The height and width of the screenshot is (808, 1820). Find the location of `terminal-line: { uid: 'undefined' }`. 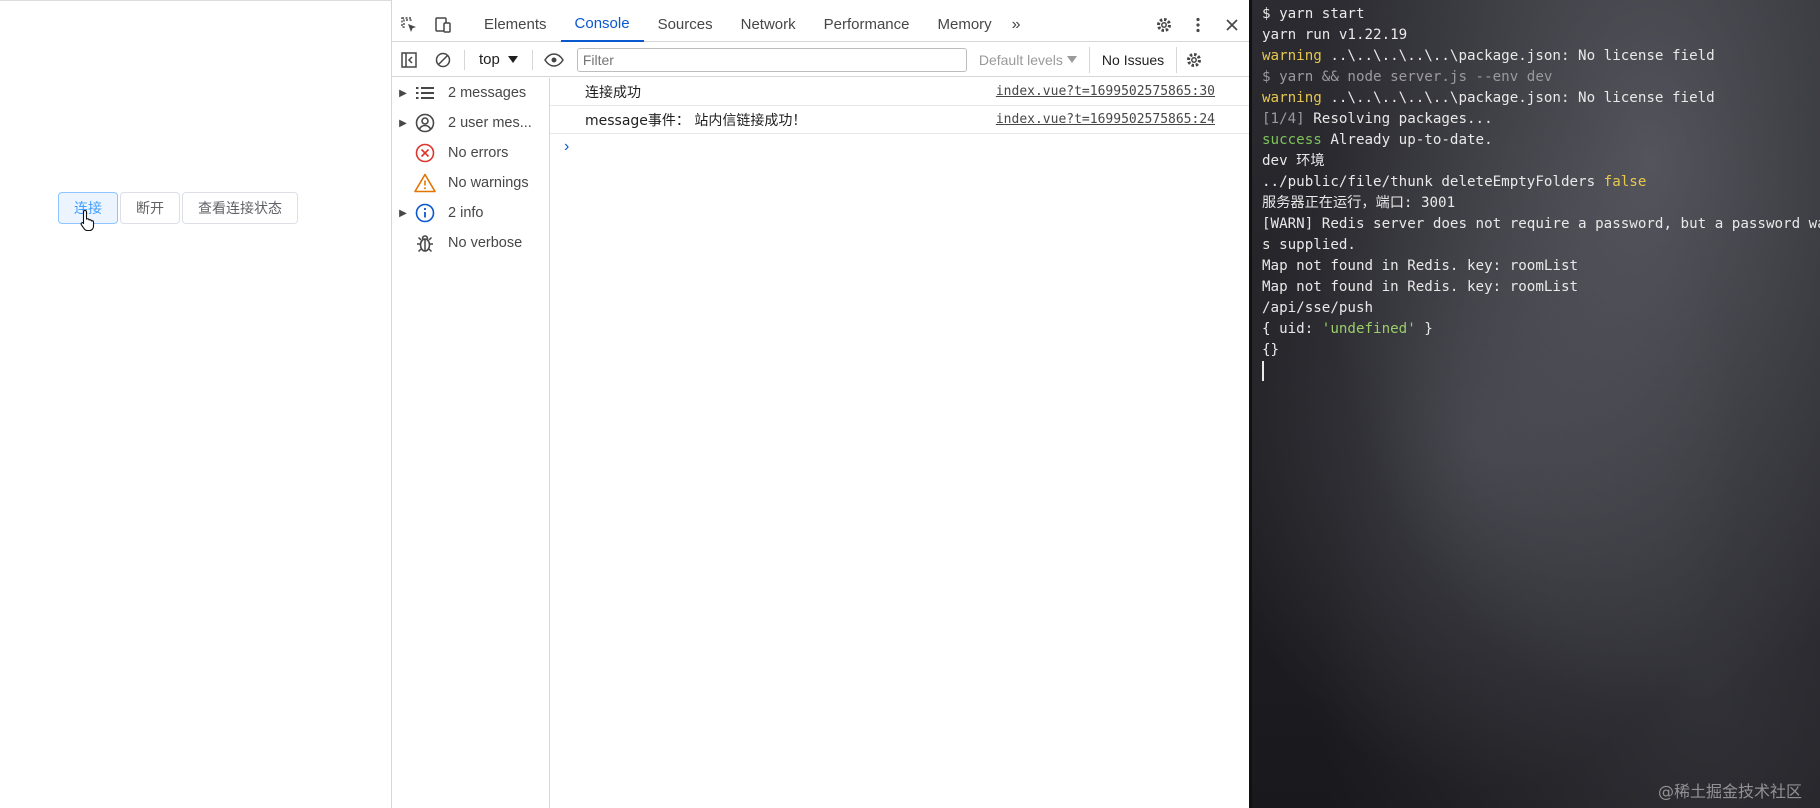

terminal-line: { uid: 'undefined' } is located at coordinates (1541, 329).